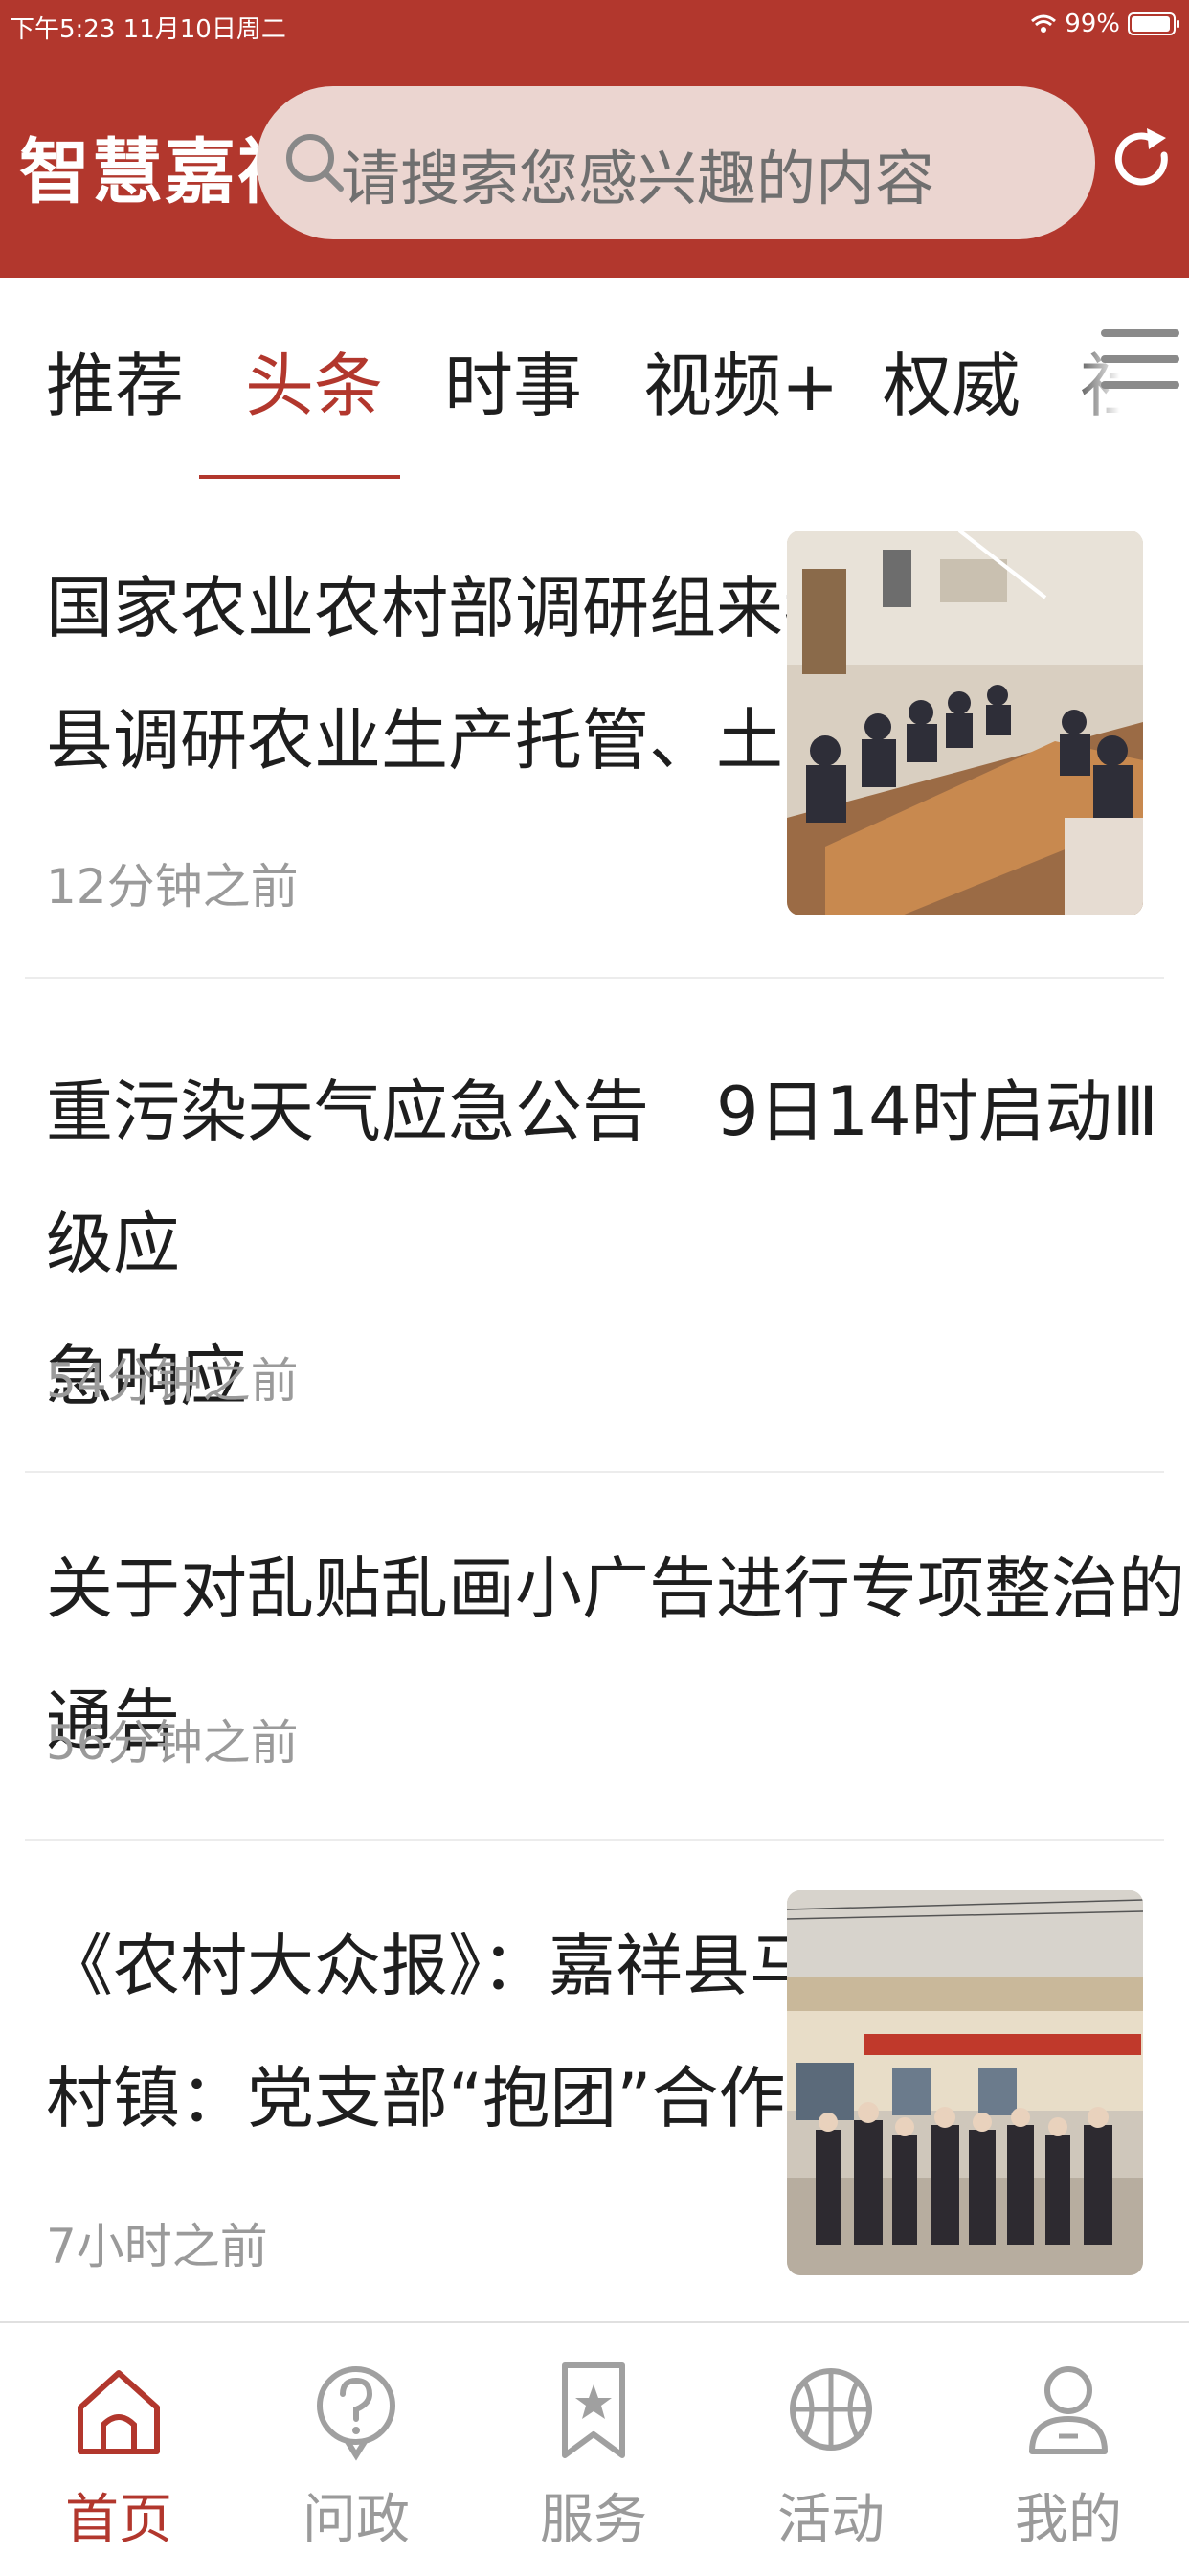 The height and width of the screenshot is (2576, 1189). I want to click on bookmark-star-icon, so click(593, 2410).